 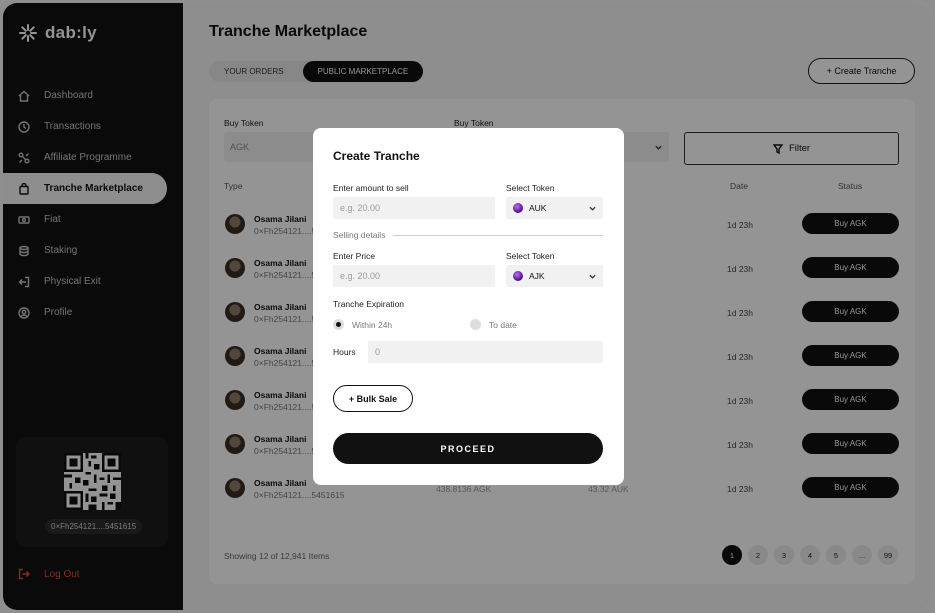 What do you see at coordinates (376, 156) in the screenshot?
I see `modal-title: Create Tranche` at bounding box center [376, 156].